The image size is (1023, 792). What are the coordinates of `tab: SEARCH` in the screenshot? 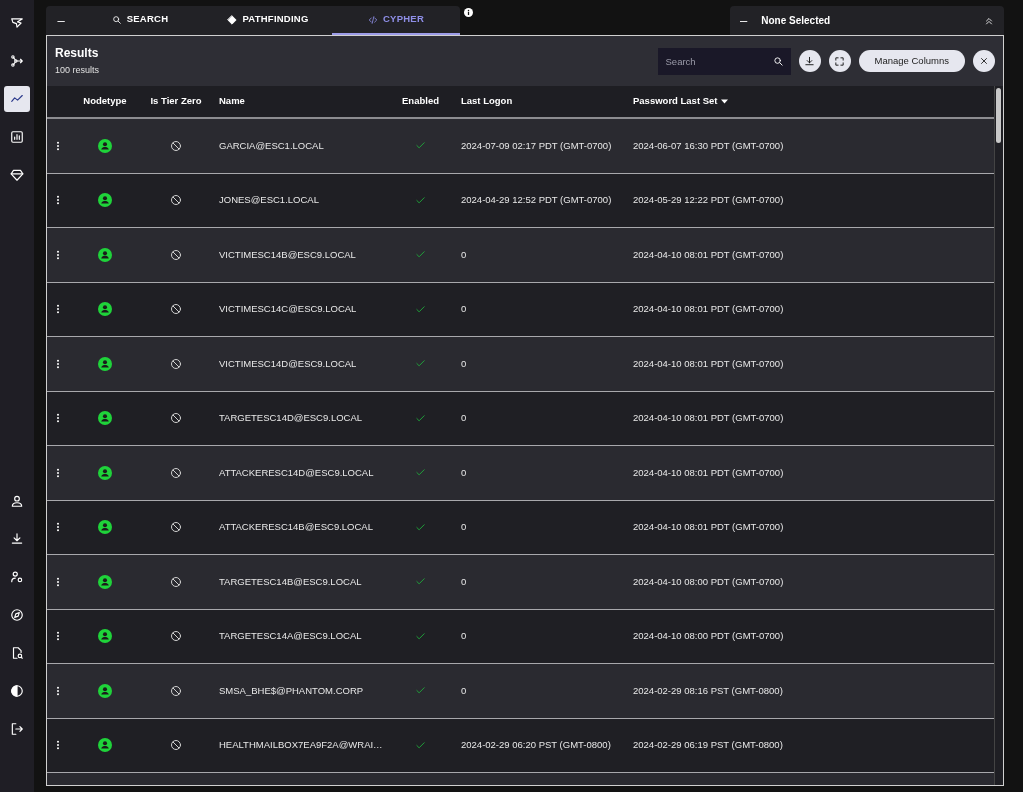 It's located at (140, 20).